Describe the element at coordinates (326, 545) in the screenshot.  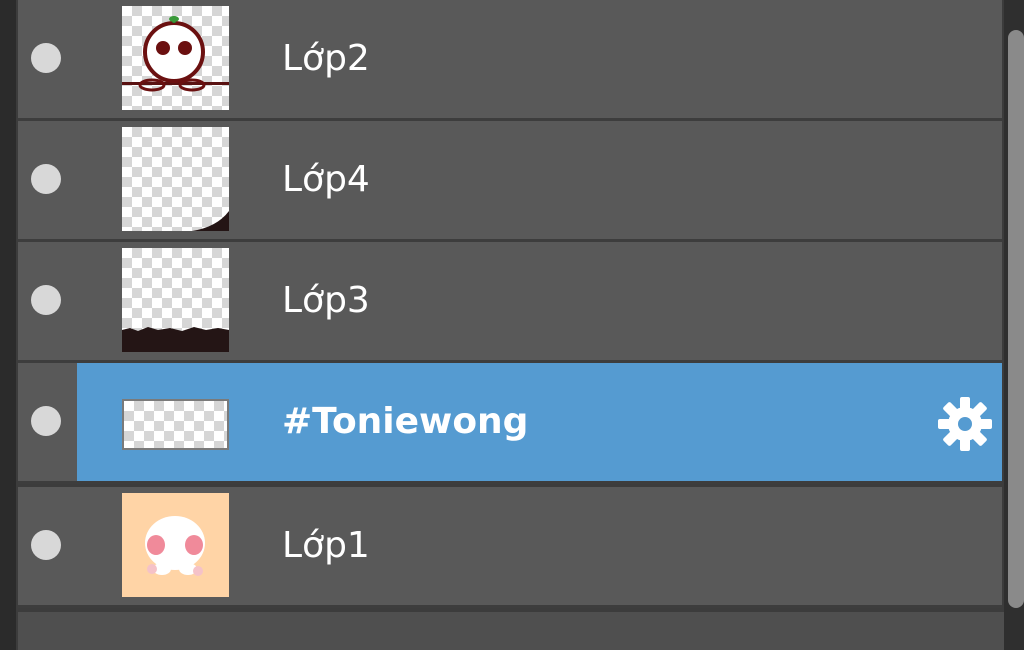
I see `layer-name: Lớp1` at that location.